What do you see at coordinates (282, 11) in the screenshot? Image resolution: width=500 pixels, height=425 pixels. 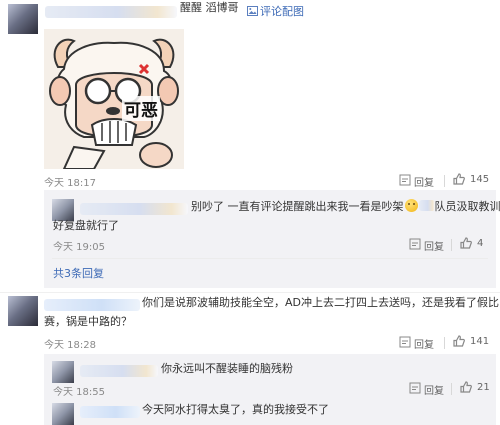 I see `comment-picture-link: 评论配图` at bounding box center [282, 11].